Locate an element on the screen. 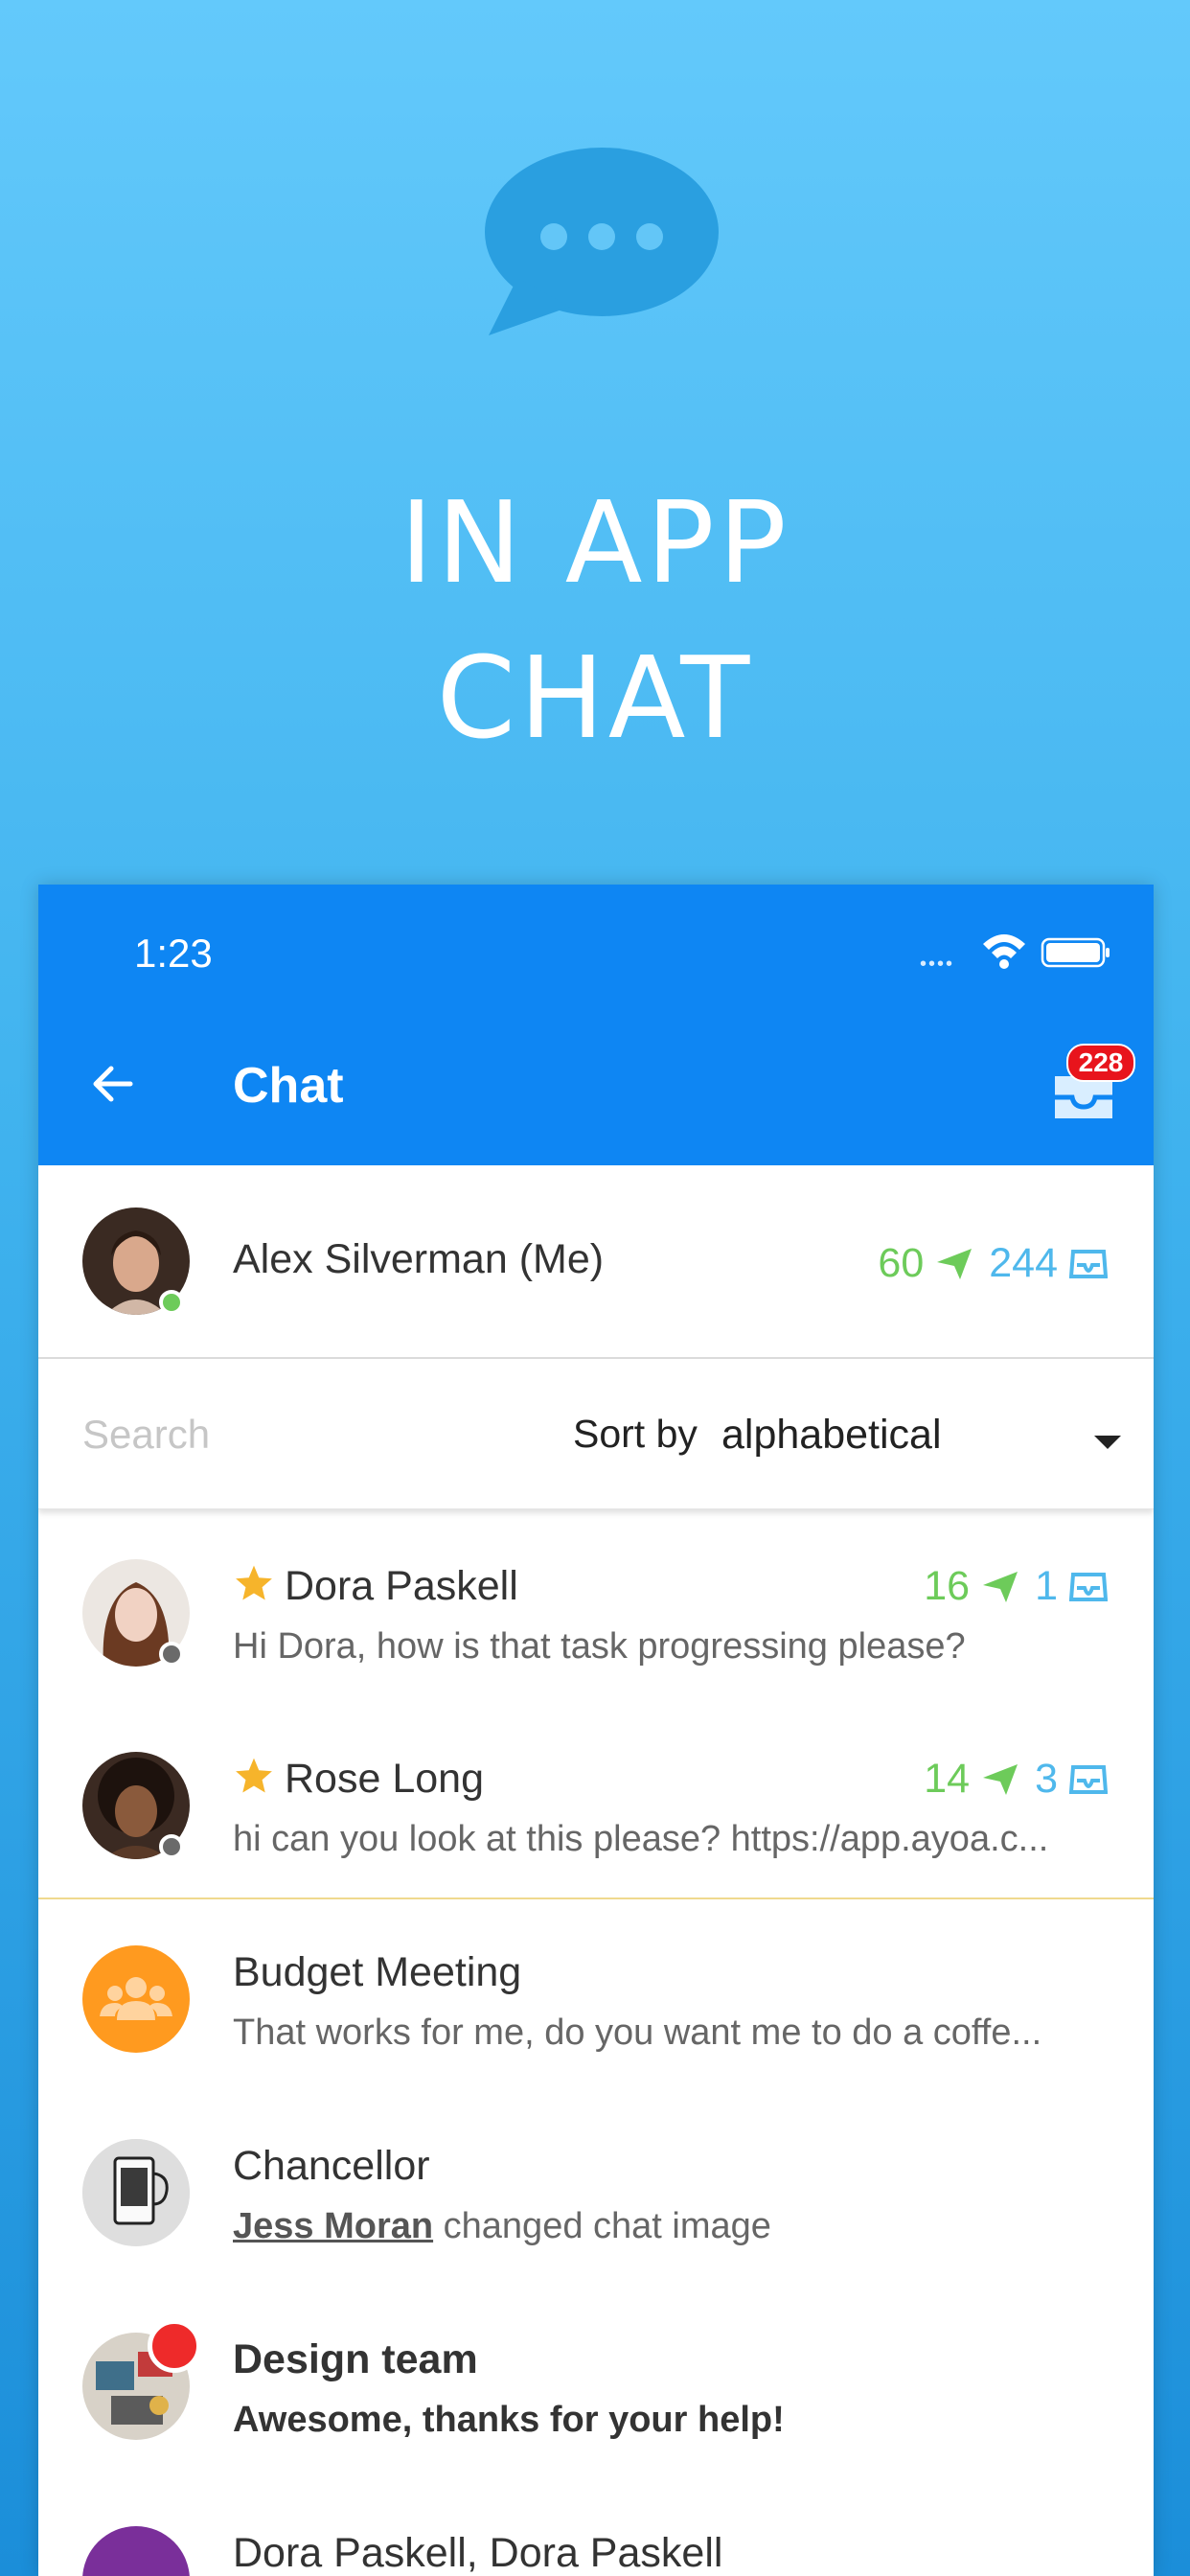 The width and height of the screenshot is (1190, 2576). status-time: 1:23 is located at coordinates (174, 953).